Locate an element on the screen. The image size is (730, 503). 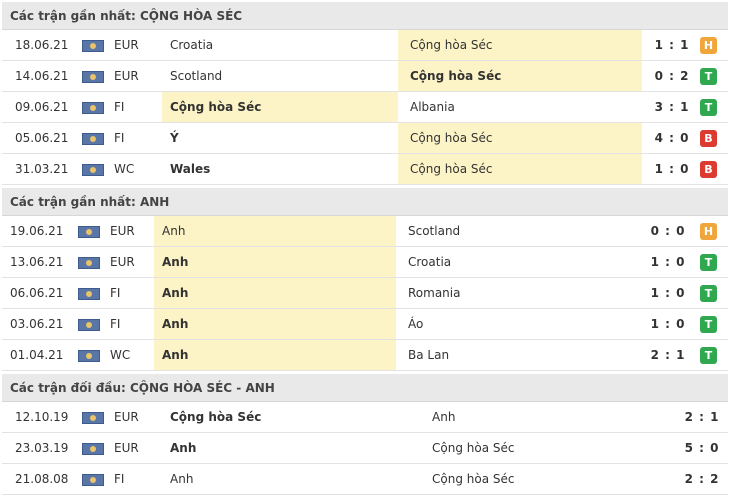
section-title: Các trận đối đầu: CỘNG HÒA SÉC - ANH is located at coordinates (365, 388).